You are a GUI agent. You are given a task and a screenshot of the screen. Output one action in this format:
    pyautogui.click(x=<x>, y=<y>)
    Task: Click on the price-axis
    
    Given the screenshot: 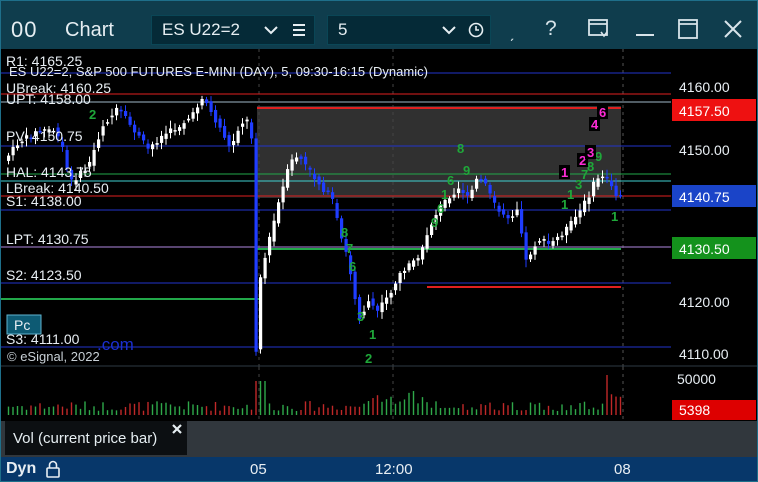 What is the action you would take?
    pyautogui.click(x=714, y=208)
    